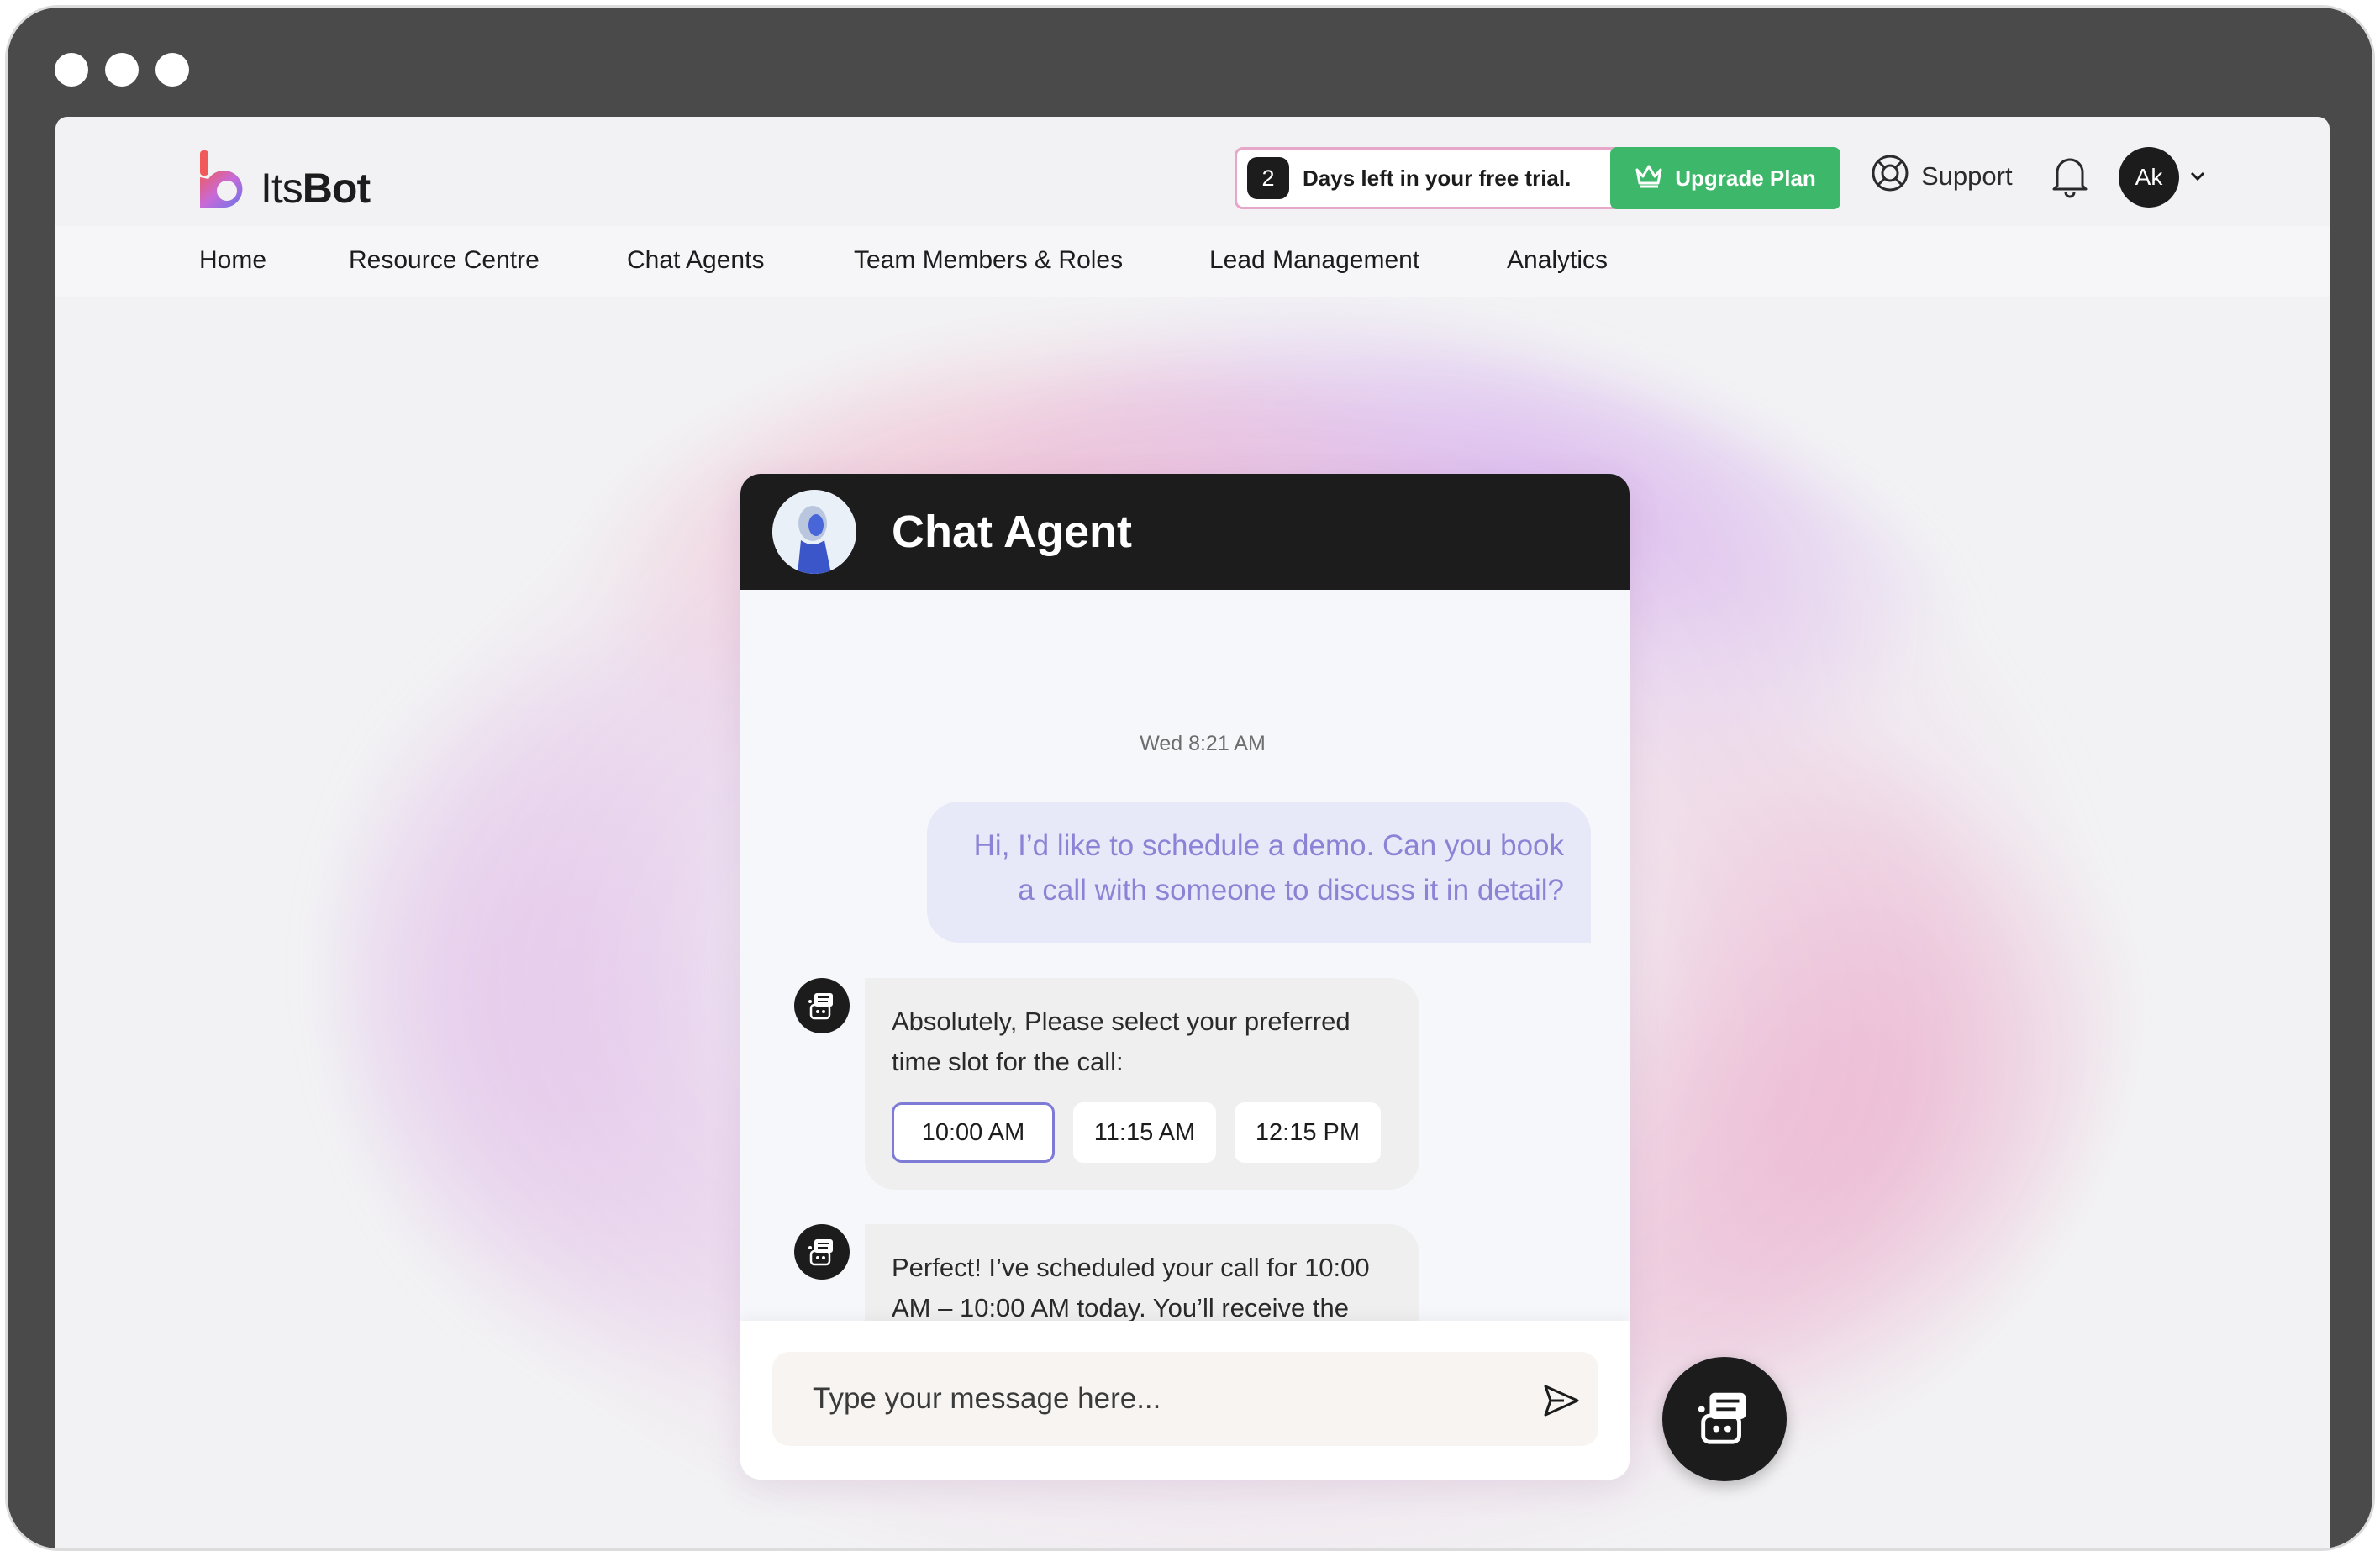 The image size is (2380, 1551). What do you see at coordinates (2149, 177) in the screenshot?
I see `user-avatar: Ak` at bounding box center [2149, 177].